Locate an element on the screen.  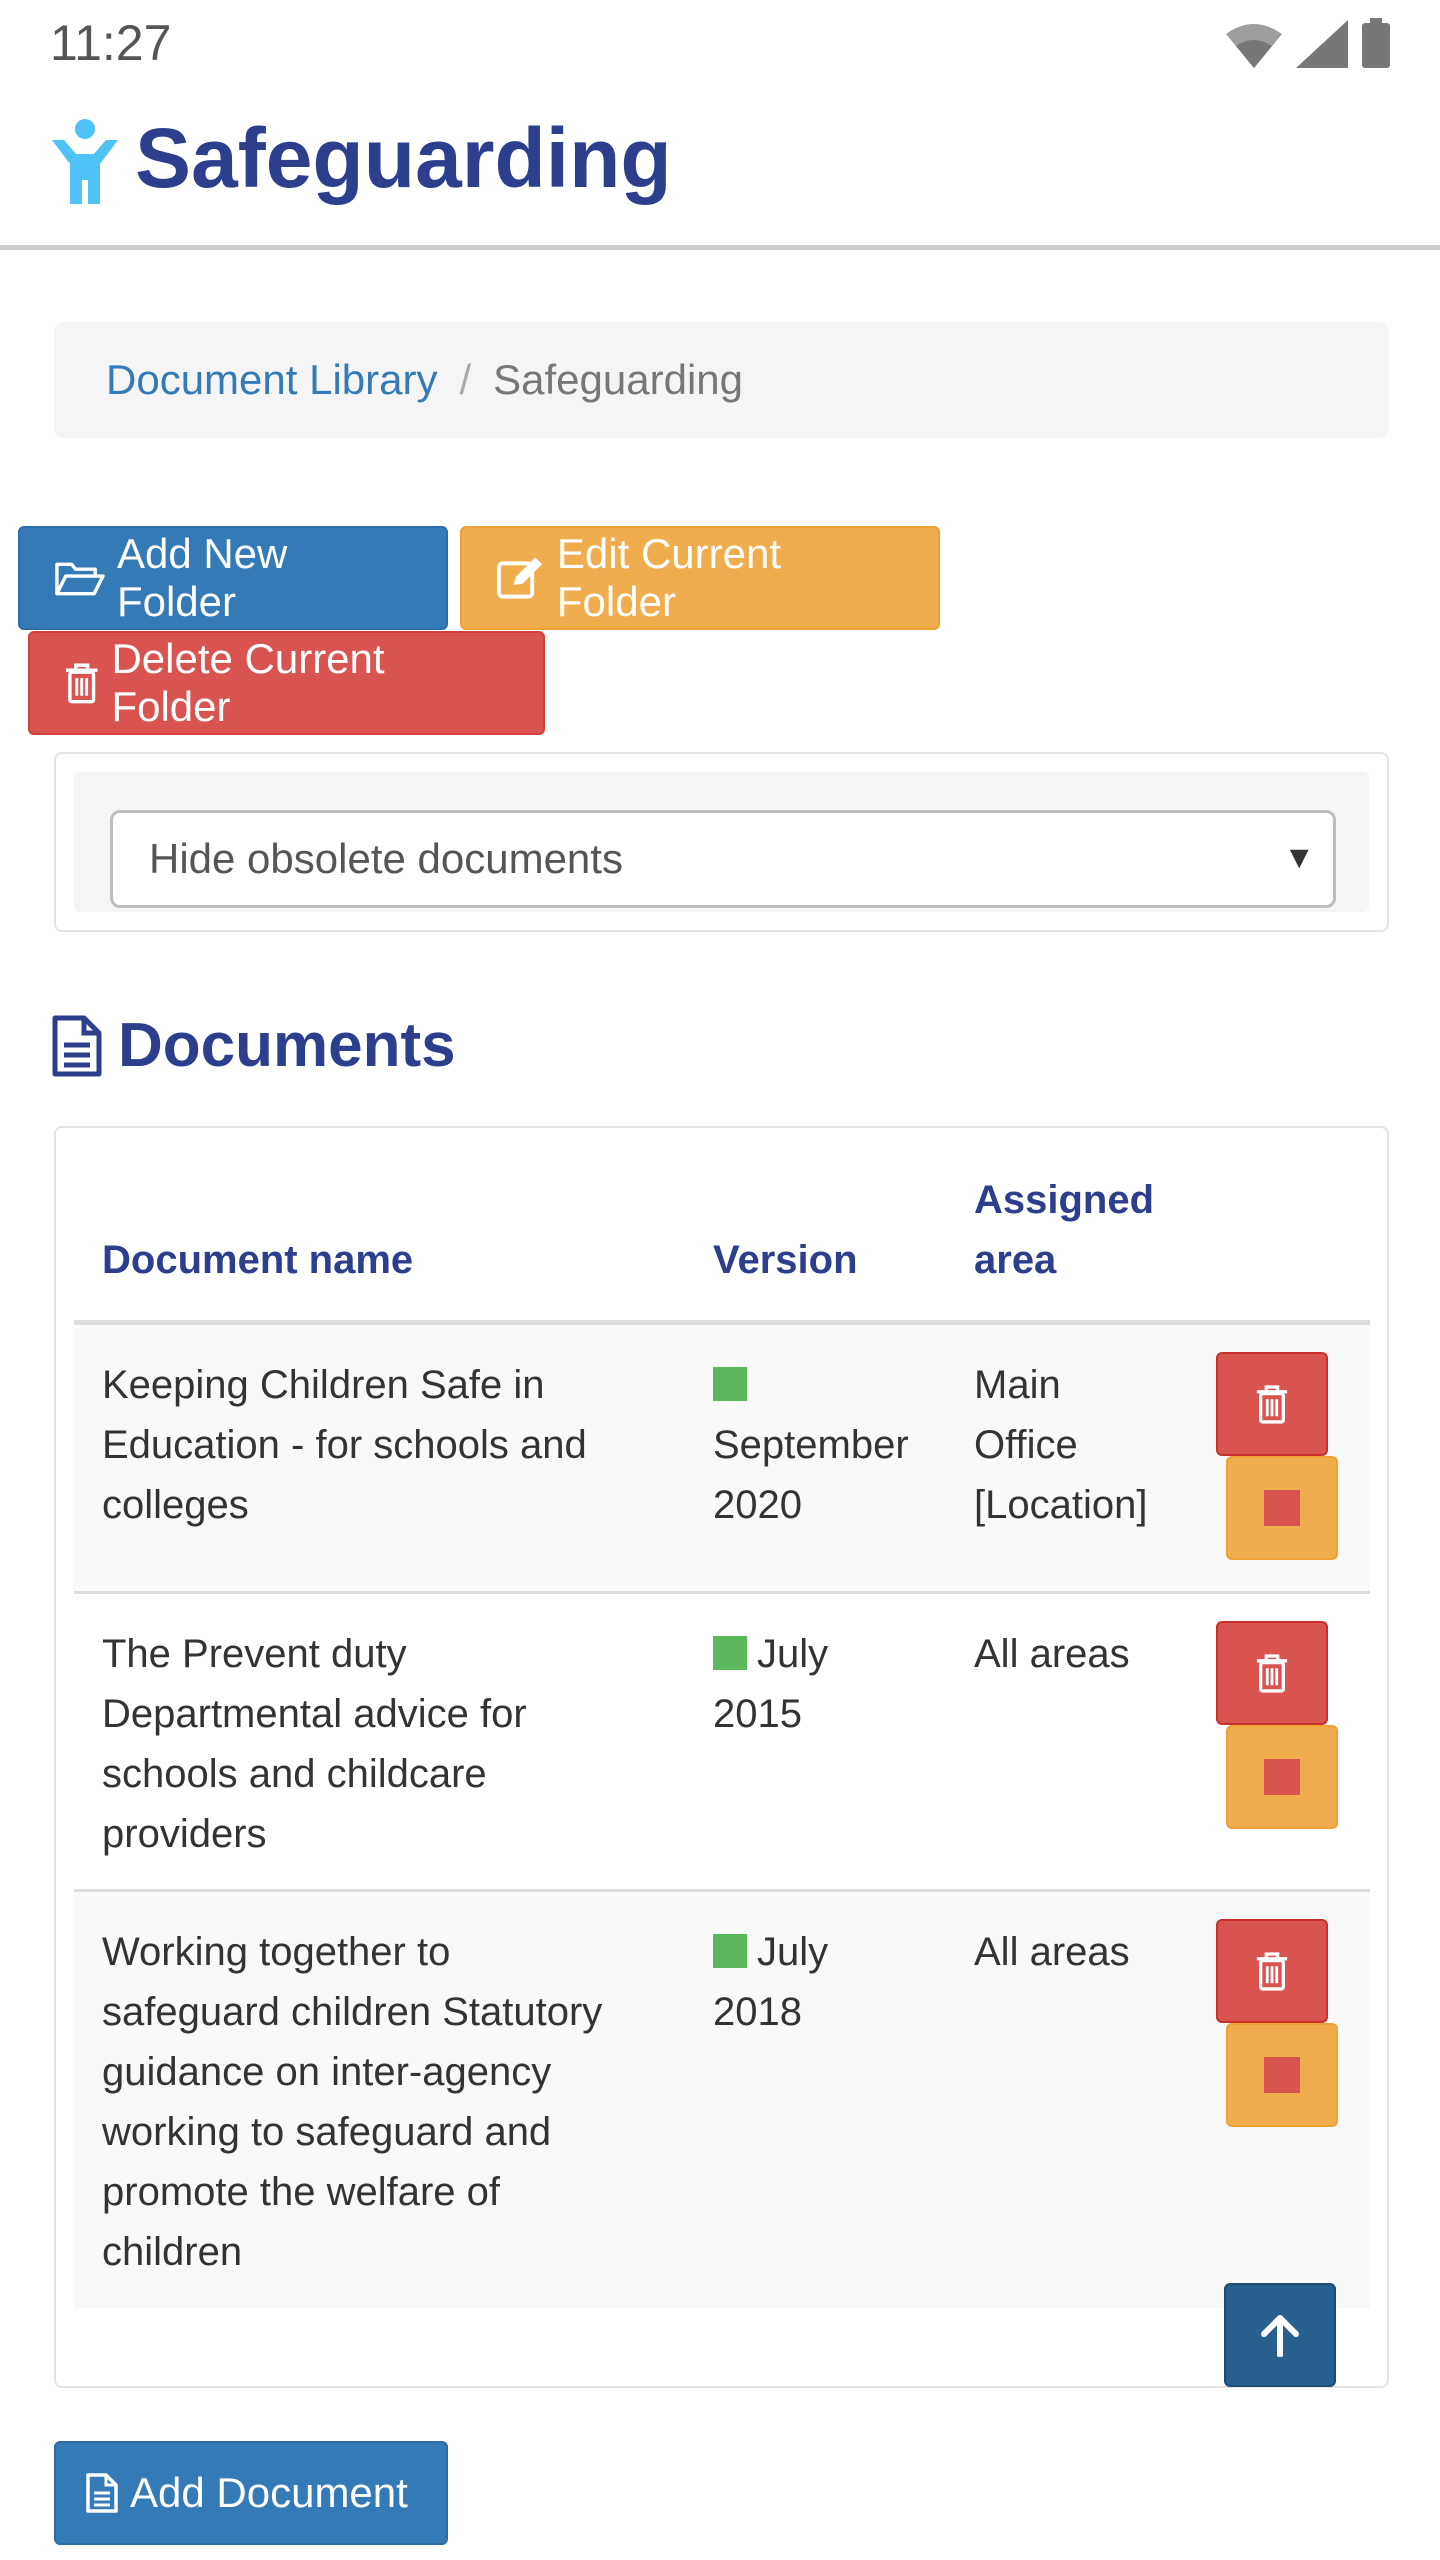
status-bar: 11:27 is located at coordinates (720, 45).